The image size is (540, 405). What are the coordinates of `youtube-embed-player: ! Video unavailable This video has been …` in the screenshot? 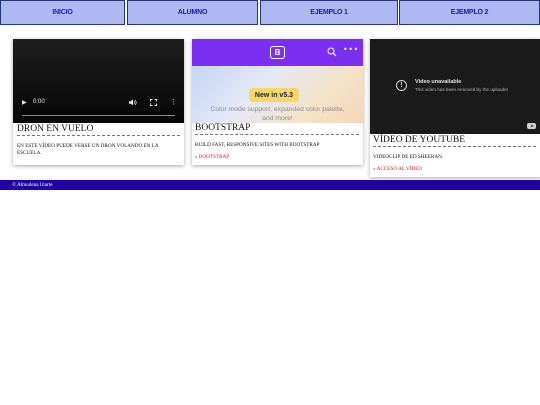 It's located at (455, 86).